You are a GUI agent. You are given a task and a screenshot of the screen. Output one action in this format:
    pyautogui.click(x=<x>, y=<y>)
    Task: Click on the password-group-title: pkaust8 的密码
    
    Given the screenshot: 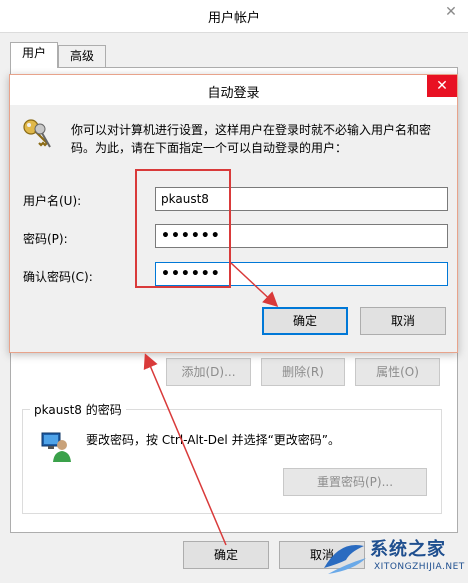 What is the action you would take?
    pyautogui.click(x=78, y=409)
    